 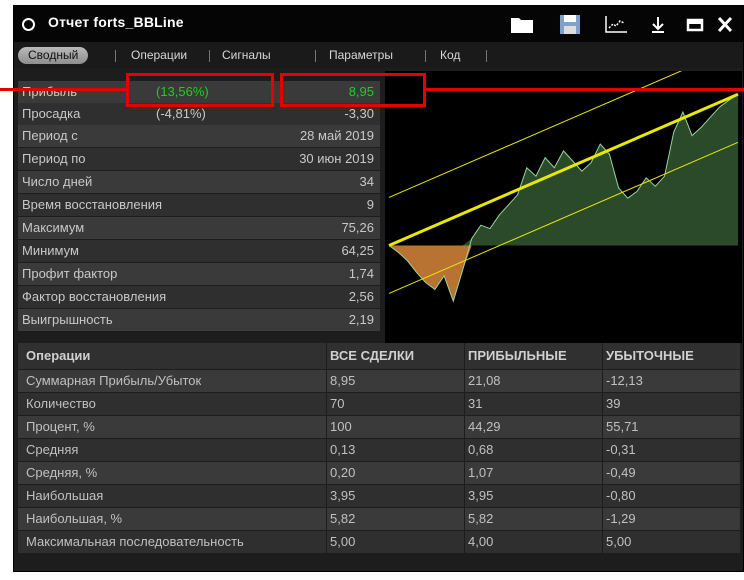 I want to click on table-row: Наибольшая, % 5,82 5,82 -1,29, so click(x=379, y=519).